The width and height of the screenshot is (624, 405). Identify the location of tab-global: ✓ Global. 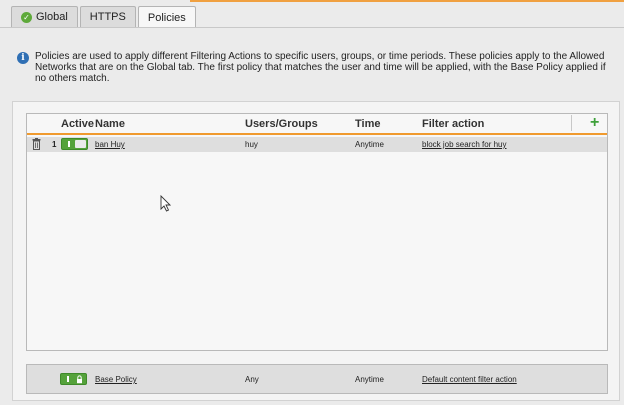
(44, 16).